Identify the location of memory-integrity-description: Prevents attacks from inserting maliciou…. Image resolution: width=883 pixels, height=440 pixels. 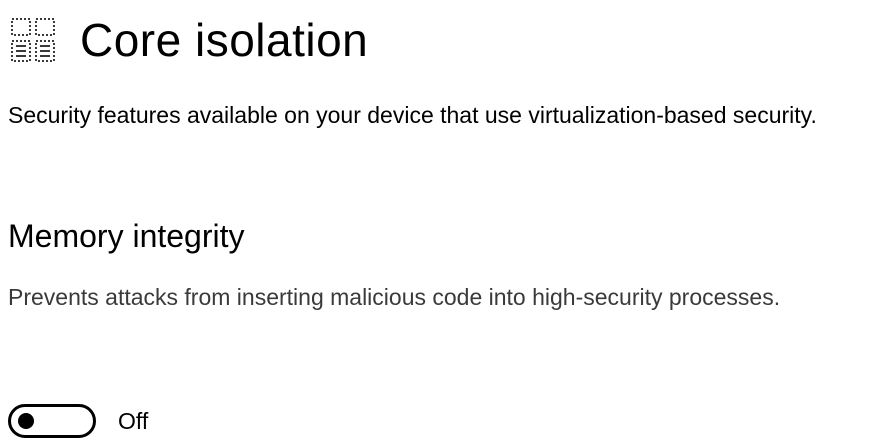
(394, 297).